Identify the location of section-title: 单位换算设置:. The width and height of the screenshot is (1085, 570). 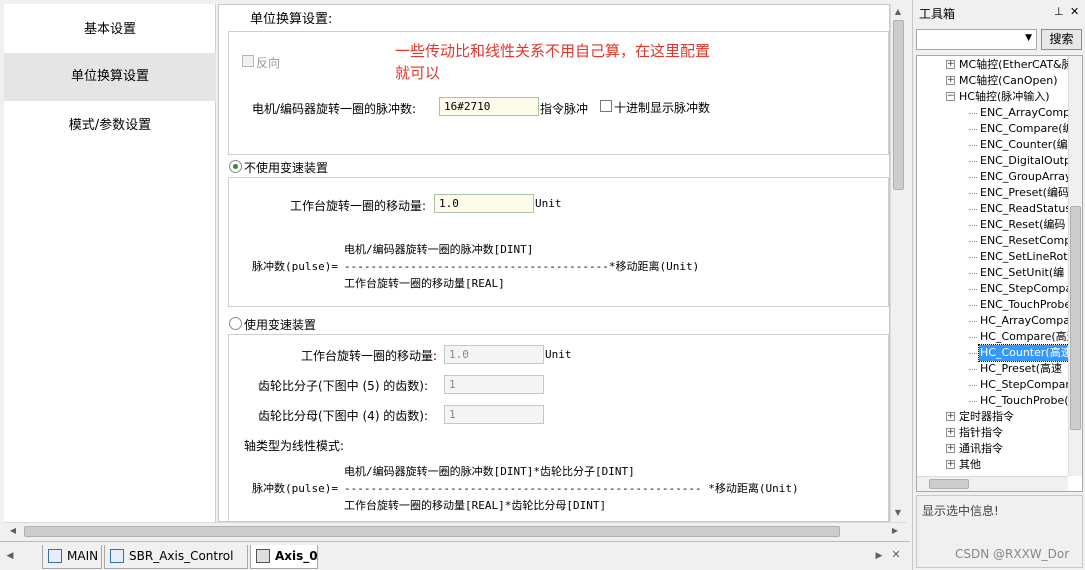
(291, 19).